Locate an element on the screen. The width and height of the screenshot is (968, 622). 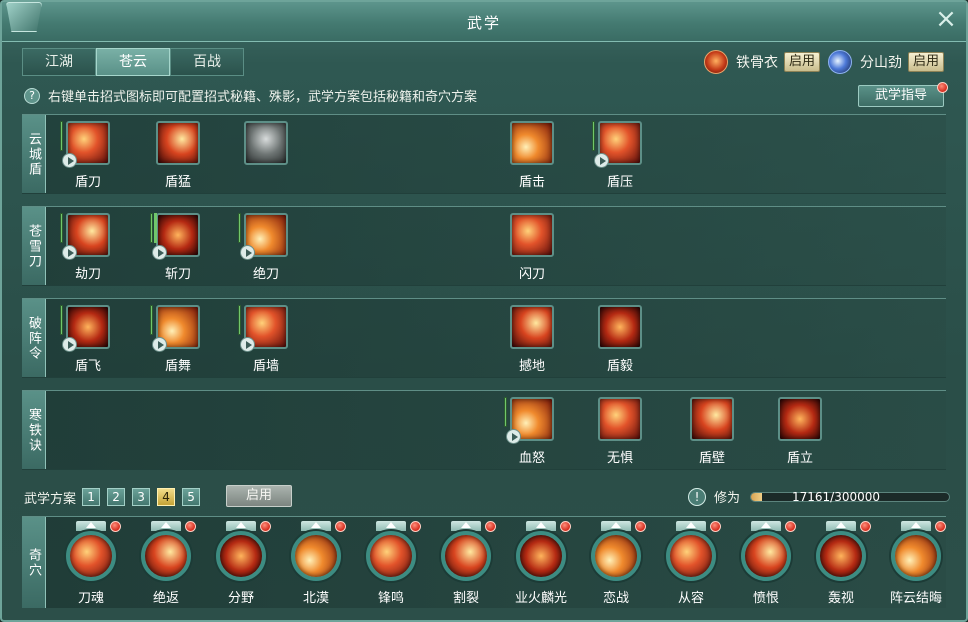
skill-slot: 盾舞 is located at coordinates (178, 340).